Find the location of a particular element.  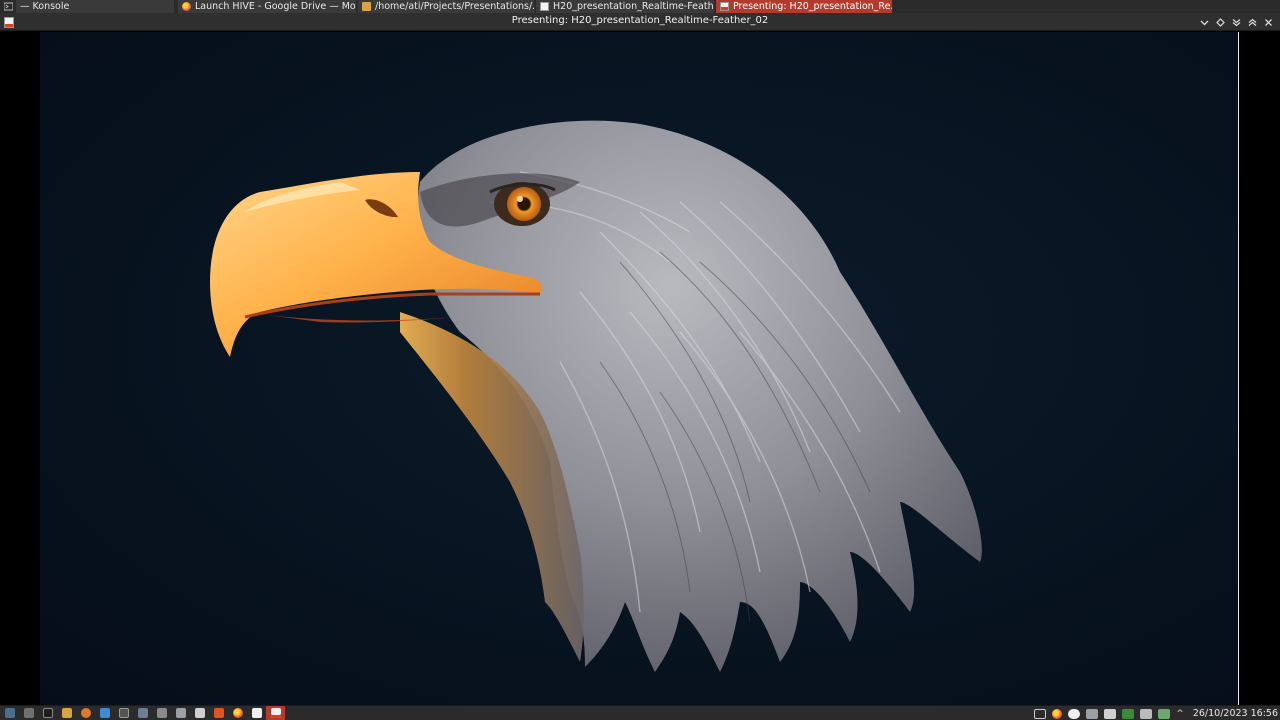

screenshot-icon is located at coordinates (123, 713).